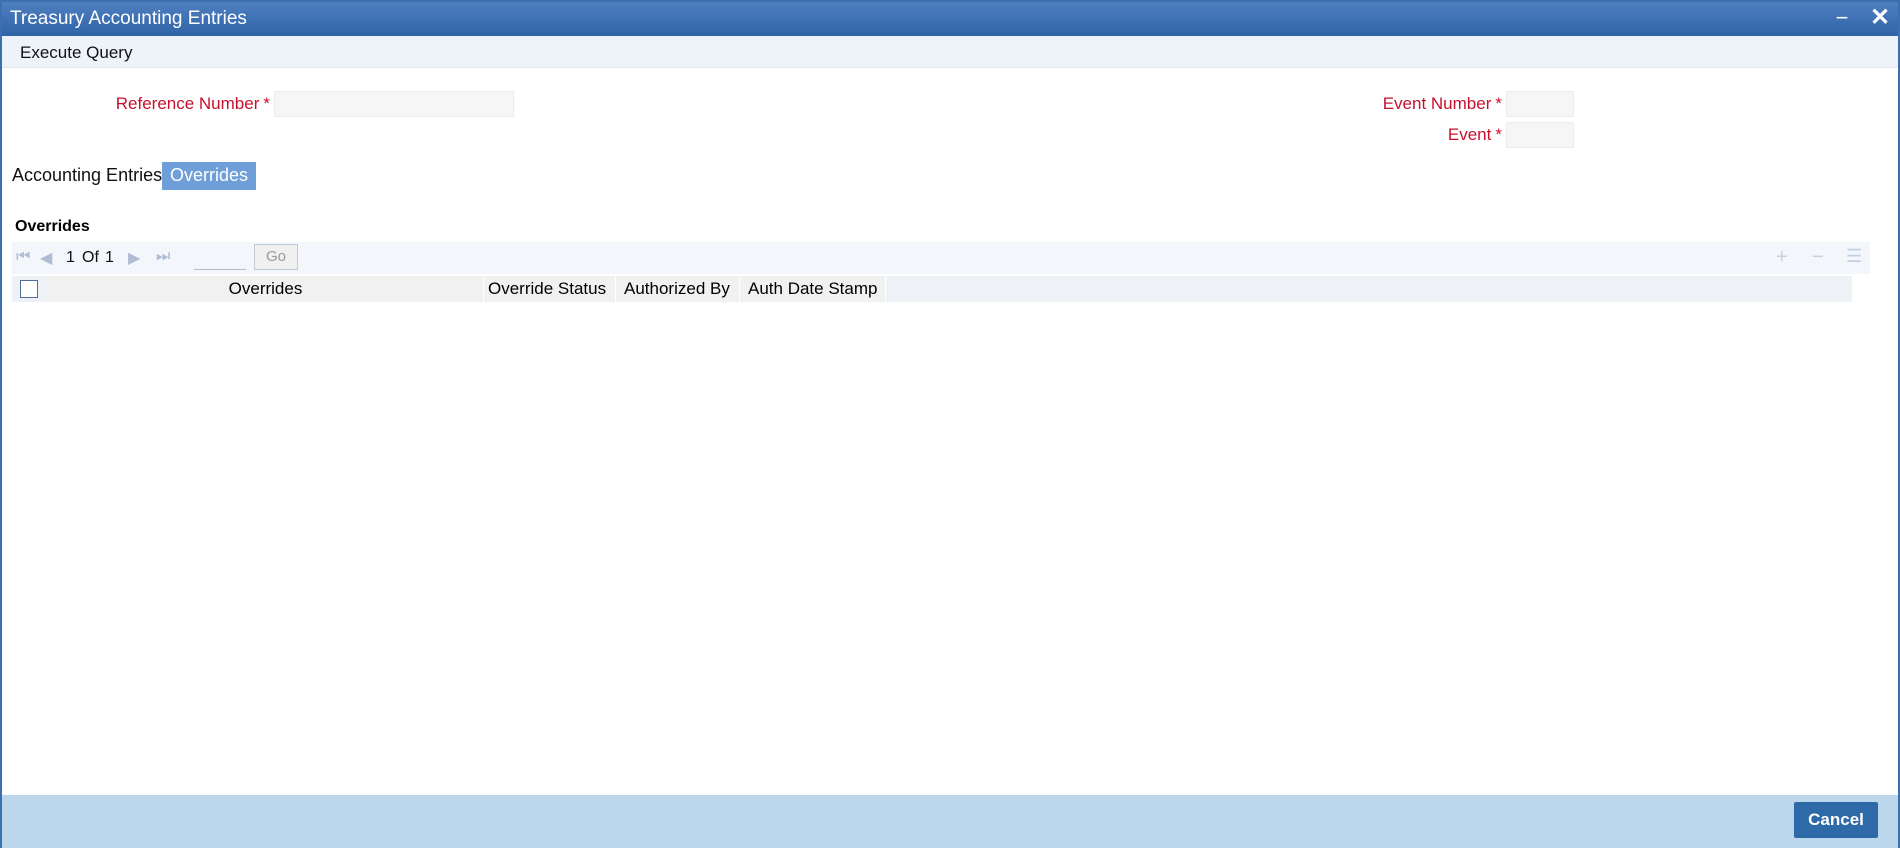 Image resolution: width=1900 pixels, height=848 pixels. Describe the element at coordinates (1469, 134) in the screenshot. I see `event-label-text: Event` at that location.